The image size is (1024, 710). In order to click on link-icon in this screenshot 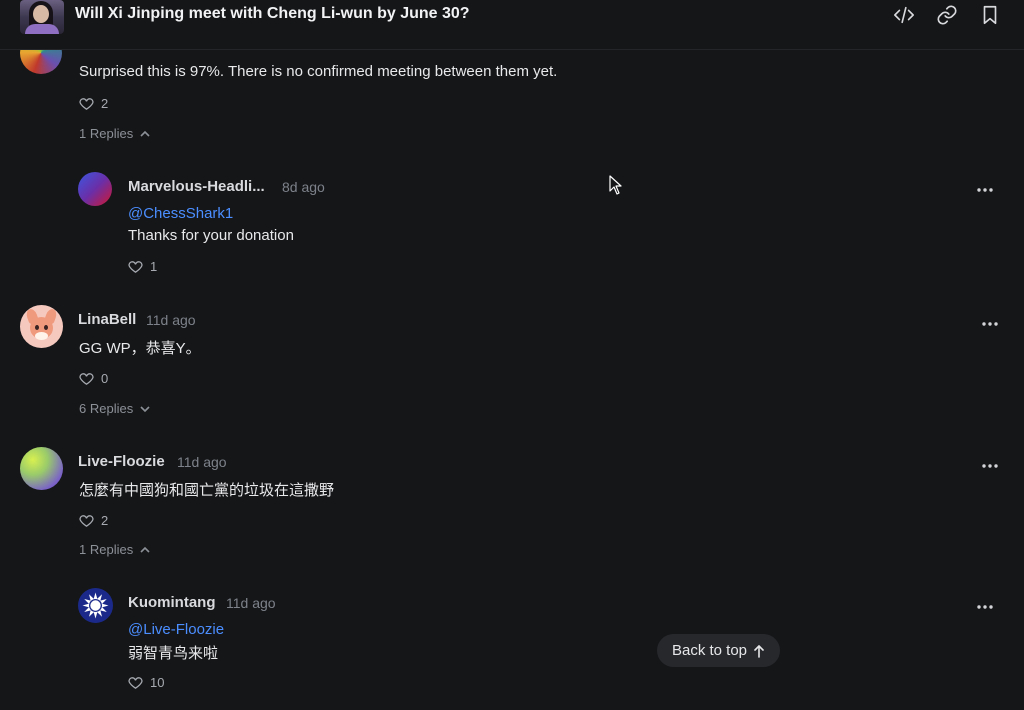, I will do `click(947, 15)`.